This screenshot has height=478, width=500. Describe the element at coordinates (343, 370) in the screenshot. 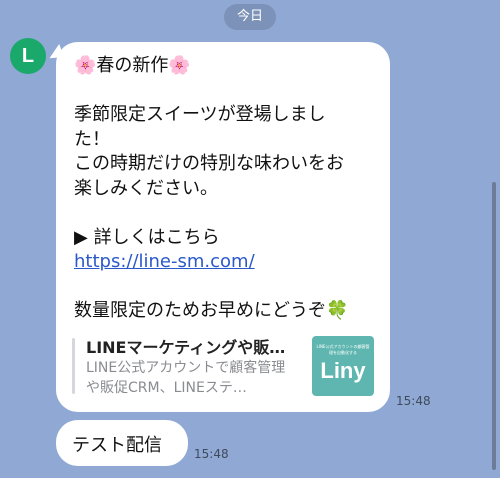

I see `liny-logo: Liny` at that location.